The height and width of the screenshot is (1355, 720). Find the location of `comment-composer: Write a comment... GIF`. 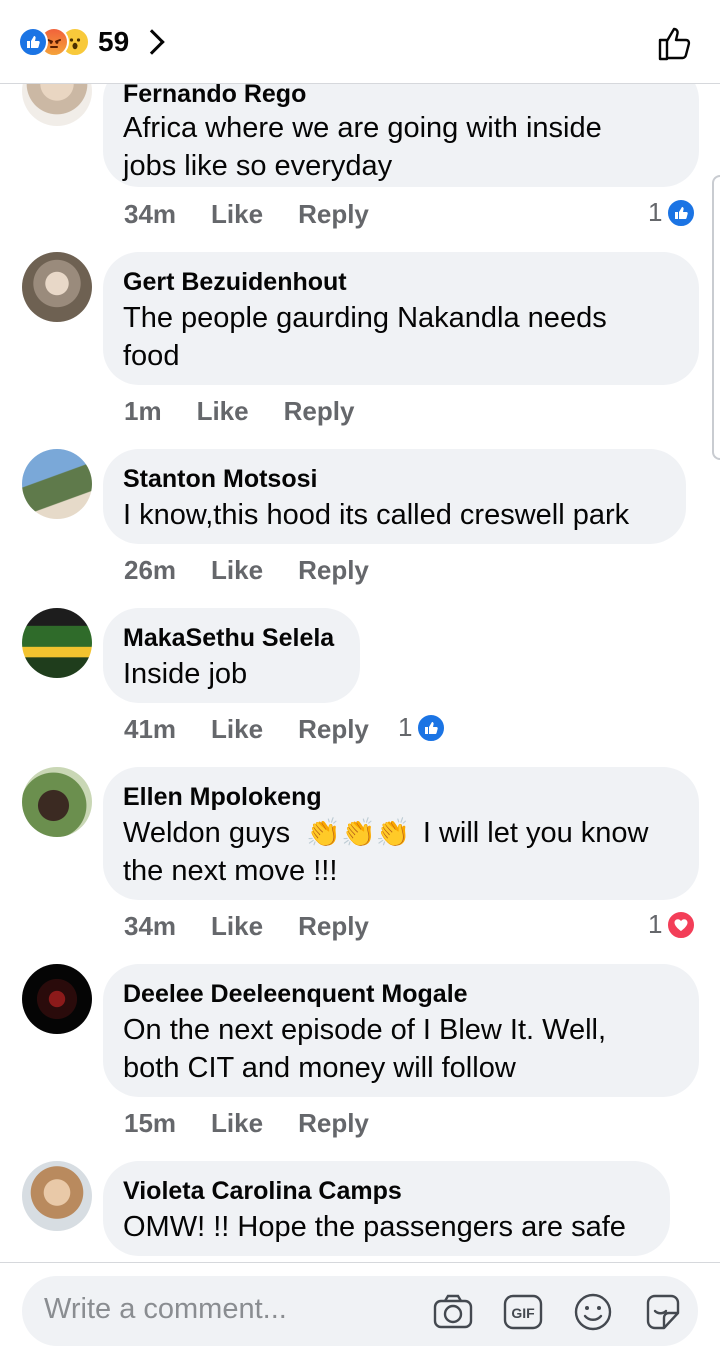

comment-composer: Write a comment... GIF is located at coordinates (360, 1308).